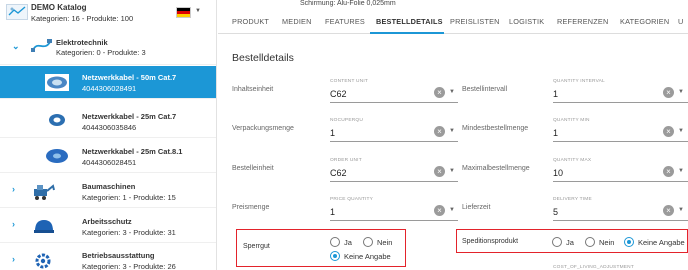 The image size is (688, 270). What do you see at coordinates (109, 127) in the screenshot?
I see `product-ean: 4044306035846` at bounding box center [109, 127].